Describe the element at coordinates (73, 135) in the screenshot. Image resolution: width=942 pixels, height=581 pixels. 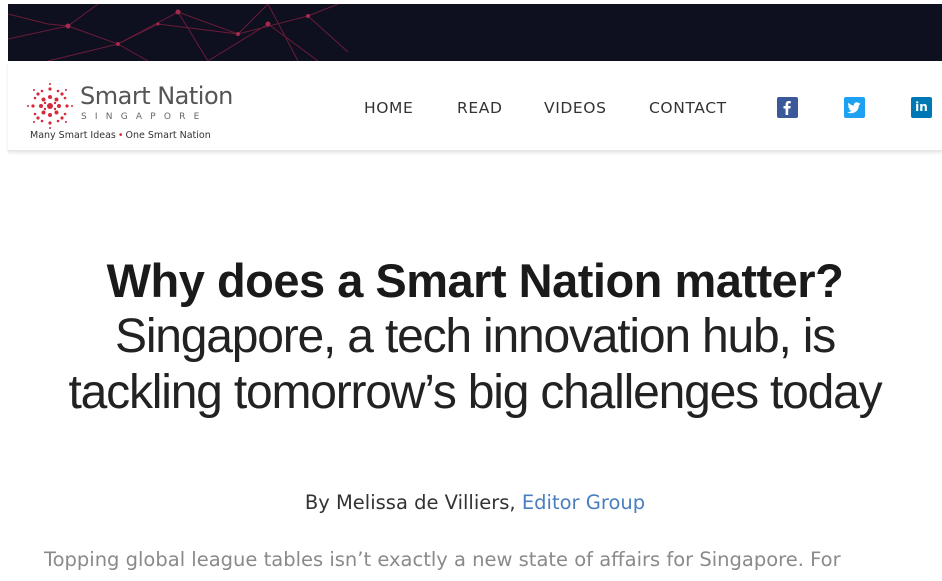
I see `tagline-left: Many Smart Ideas` at that location.